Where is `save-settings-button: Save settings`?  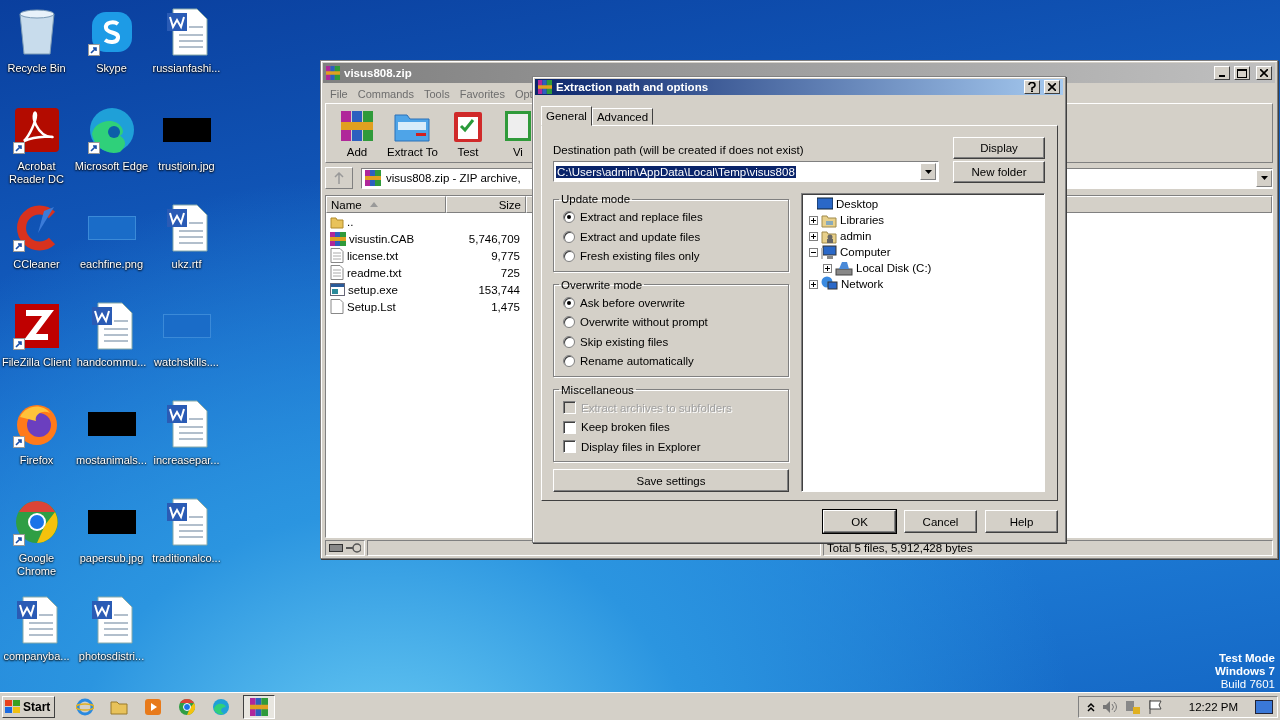 save-settings-button: Save settings is located at coordinates (671, 480).